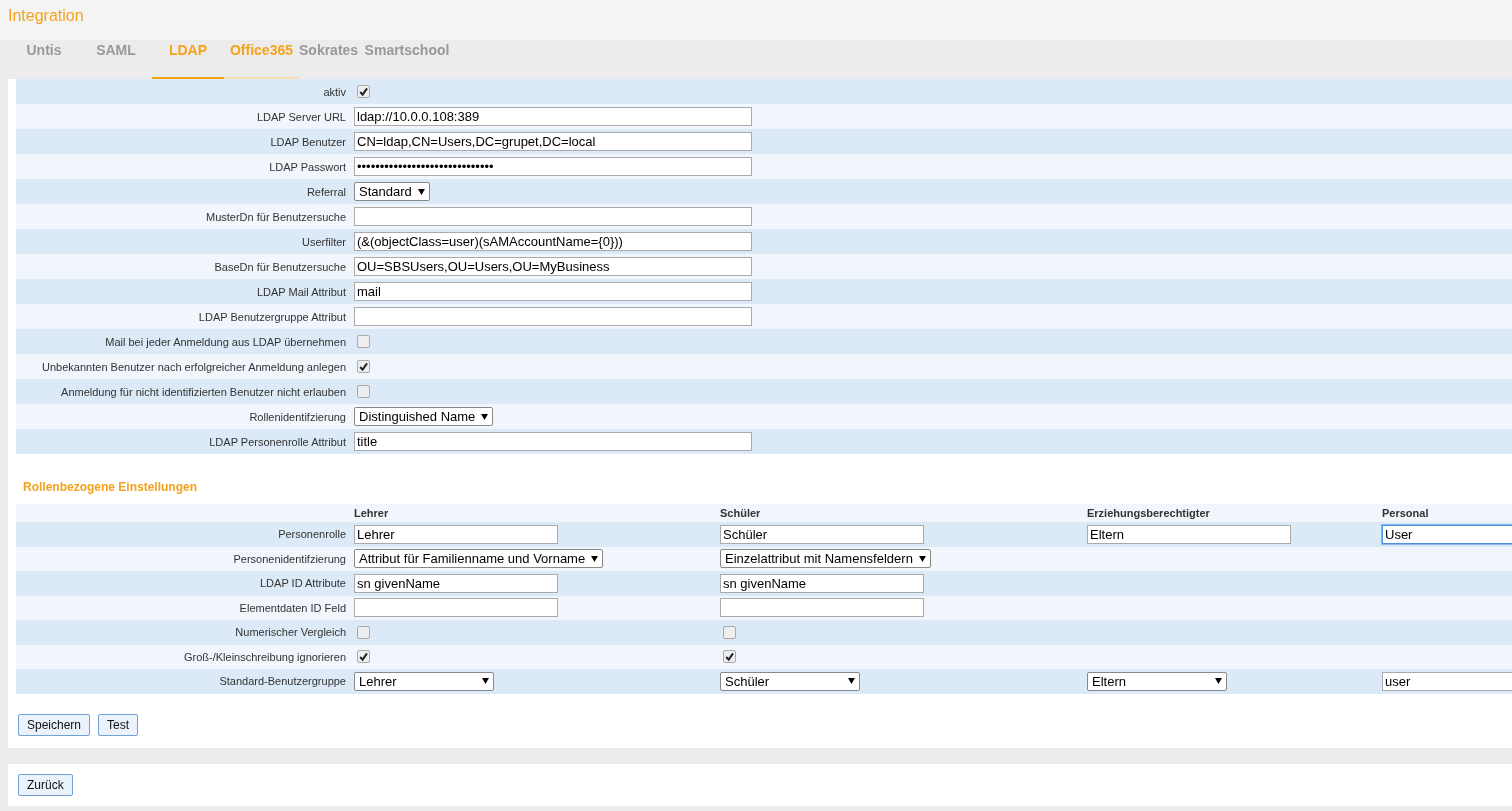 This screenshot has width=1512, height=811. I want to click on input-field: OU=SBSUsers,OU=Users,OU=MyBusiness, so click(553, 266).